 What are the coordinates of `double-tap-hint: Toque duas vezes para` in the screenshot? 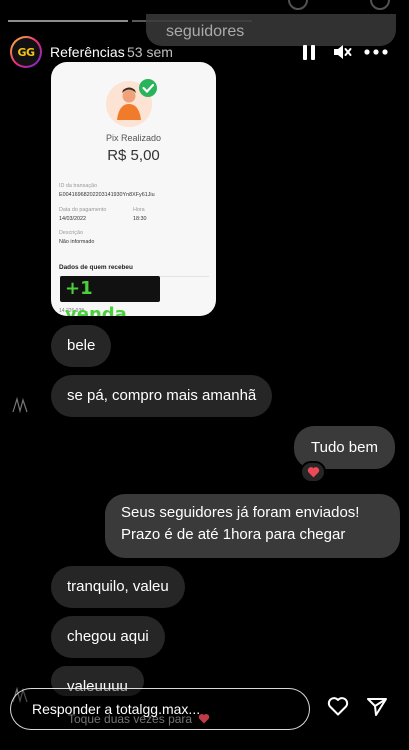 It's located at (139, 719).